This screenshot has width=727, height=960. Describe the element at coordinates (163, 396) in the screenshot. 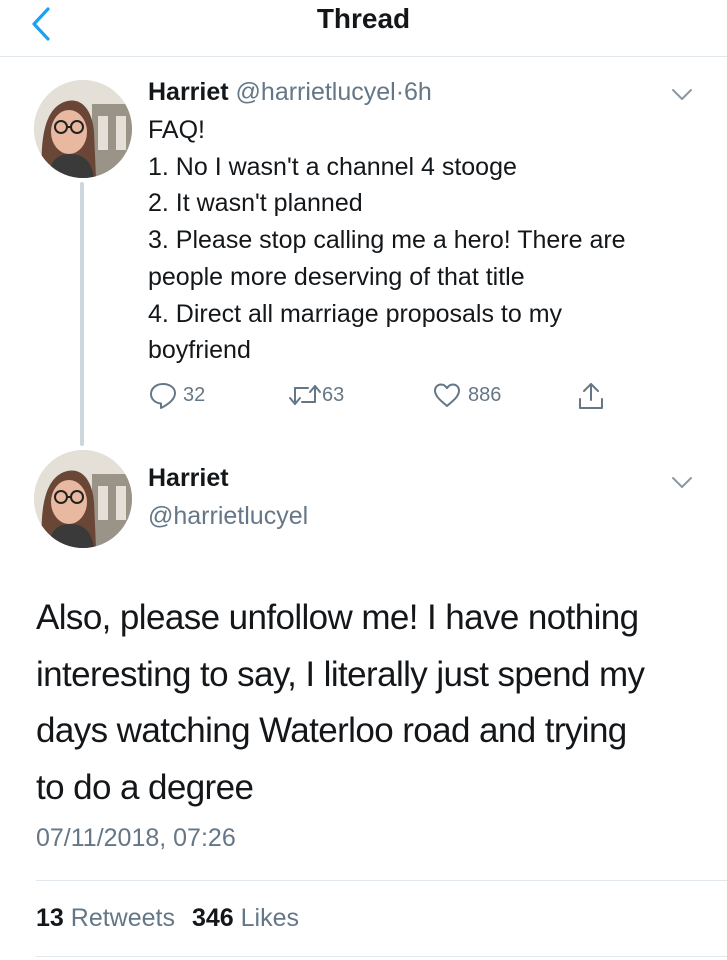

I see `reply-icon` at that location.